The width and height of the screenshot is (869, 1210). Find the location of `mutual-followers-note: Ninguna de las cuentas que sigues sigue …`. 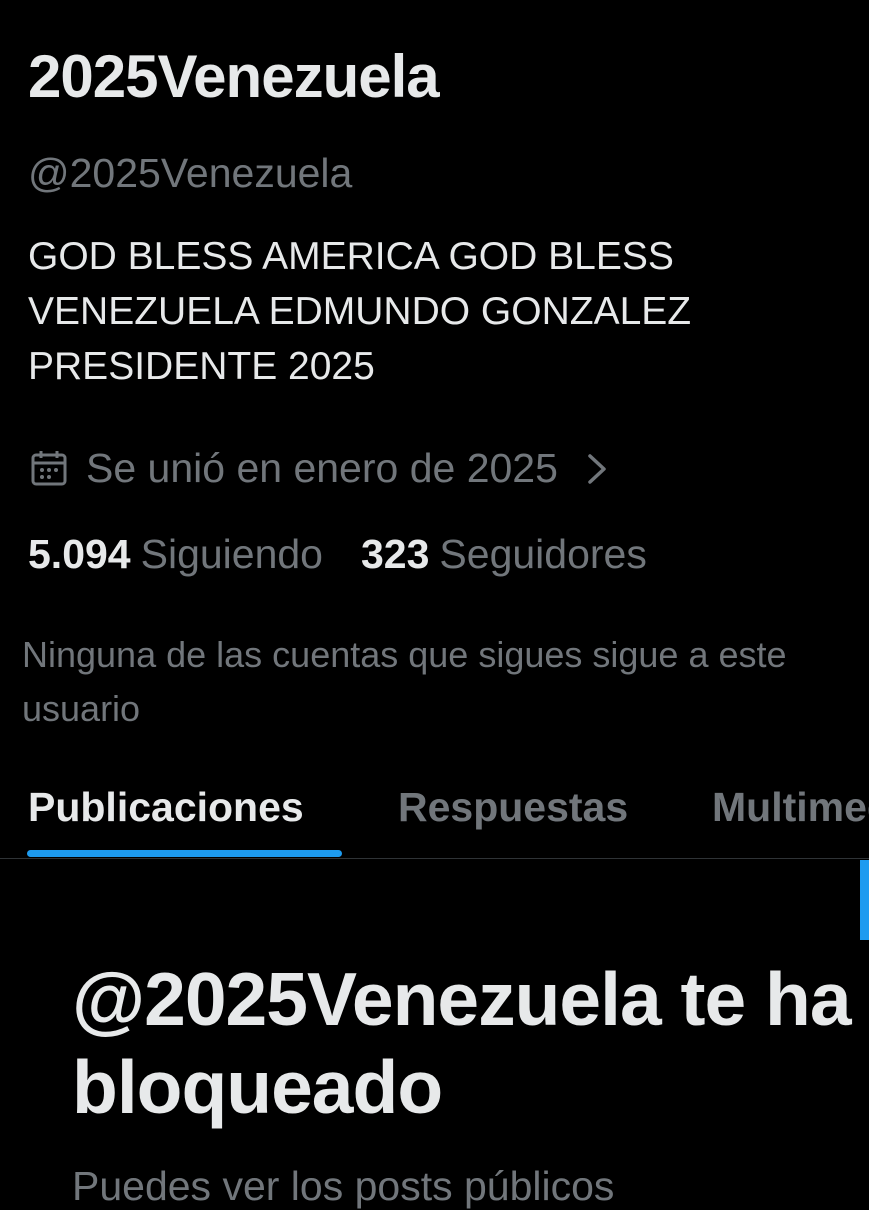

mutual-followers-note: Ninguna de las cuentas que sigues sigue … is located at coordinates (404, 681).